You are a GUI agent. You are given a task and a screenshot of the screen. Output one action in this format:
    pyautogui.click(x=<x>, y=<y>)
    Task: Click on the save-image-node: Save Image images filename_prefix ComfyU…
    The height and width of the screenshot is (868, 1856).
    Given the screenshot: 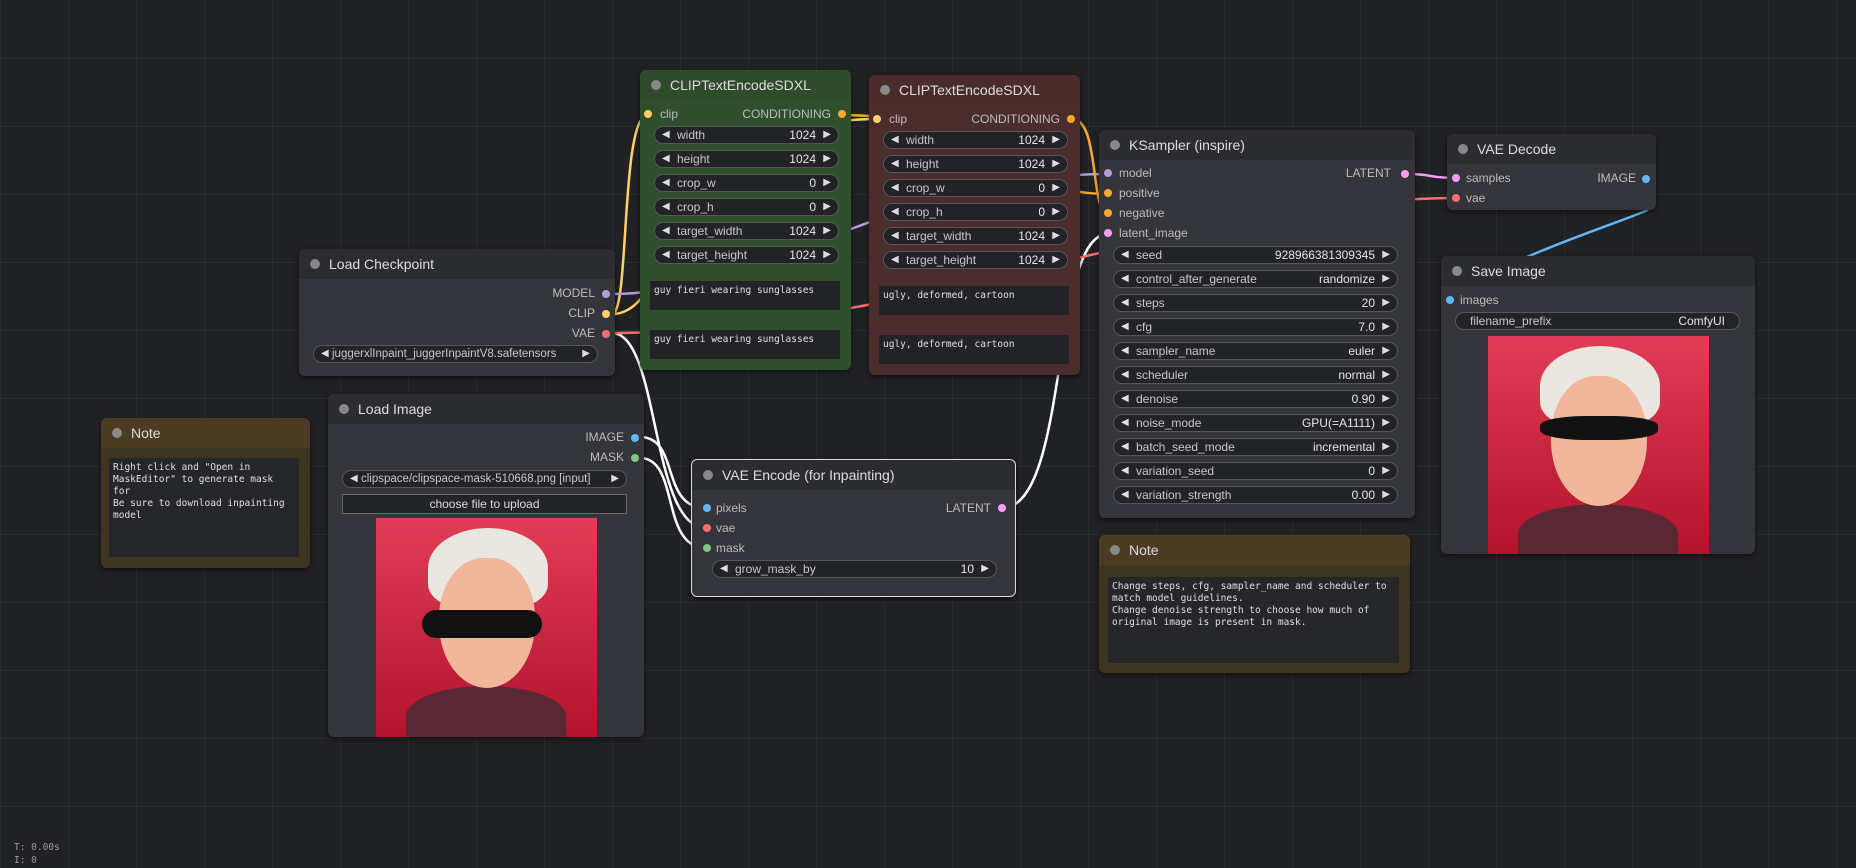 What is the action you would take?
    pyautogui.click(x=1598, y=405)
    